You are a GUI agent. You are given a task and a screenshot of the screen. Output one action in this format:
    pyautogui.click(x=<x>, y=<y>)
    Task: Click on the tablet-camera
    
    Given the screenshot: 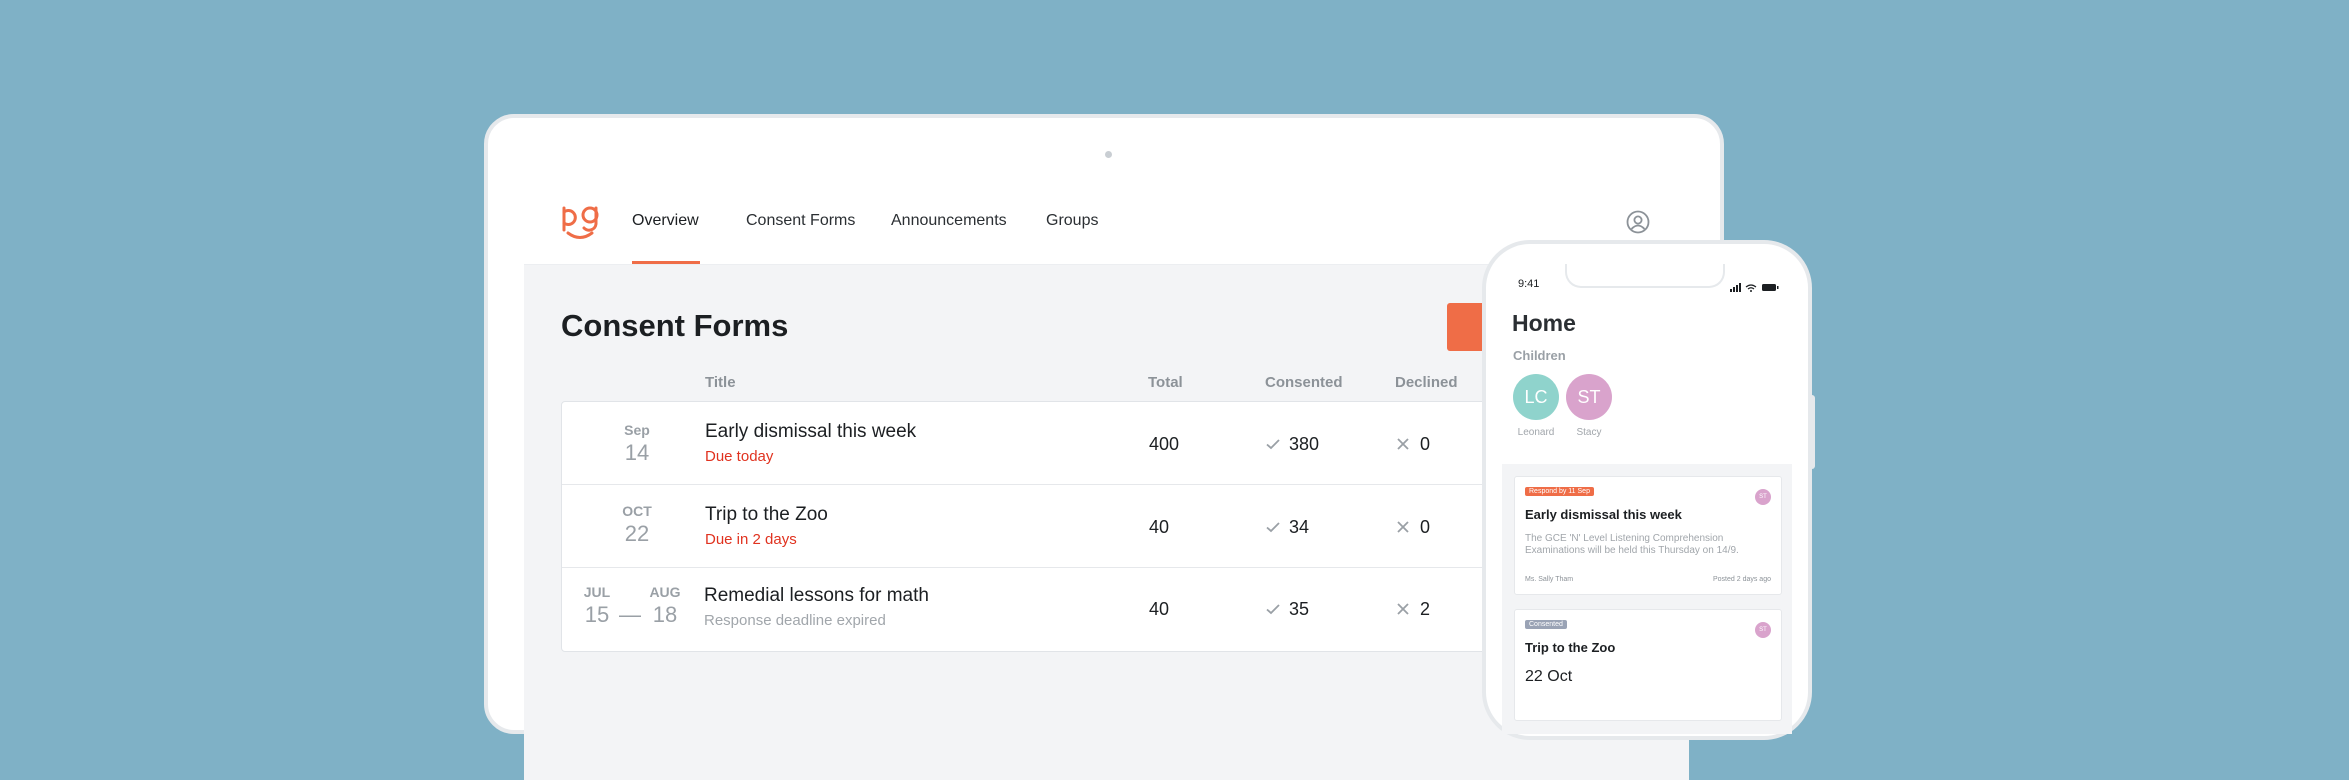 What is the action you would take?
    pyautogui.click(x=1108, y=154)
    